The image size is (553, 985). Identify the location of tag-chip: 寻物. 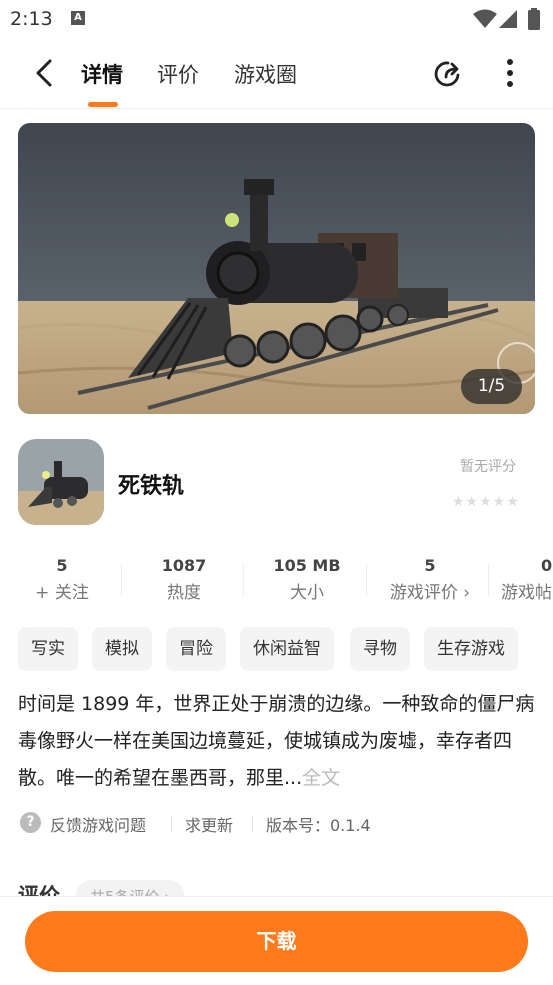
(380, 649).